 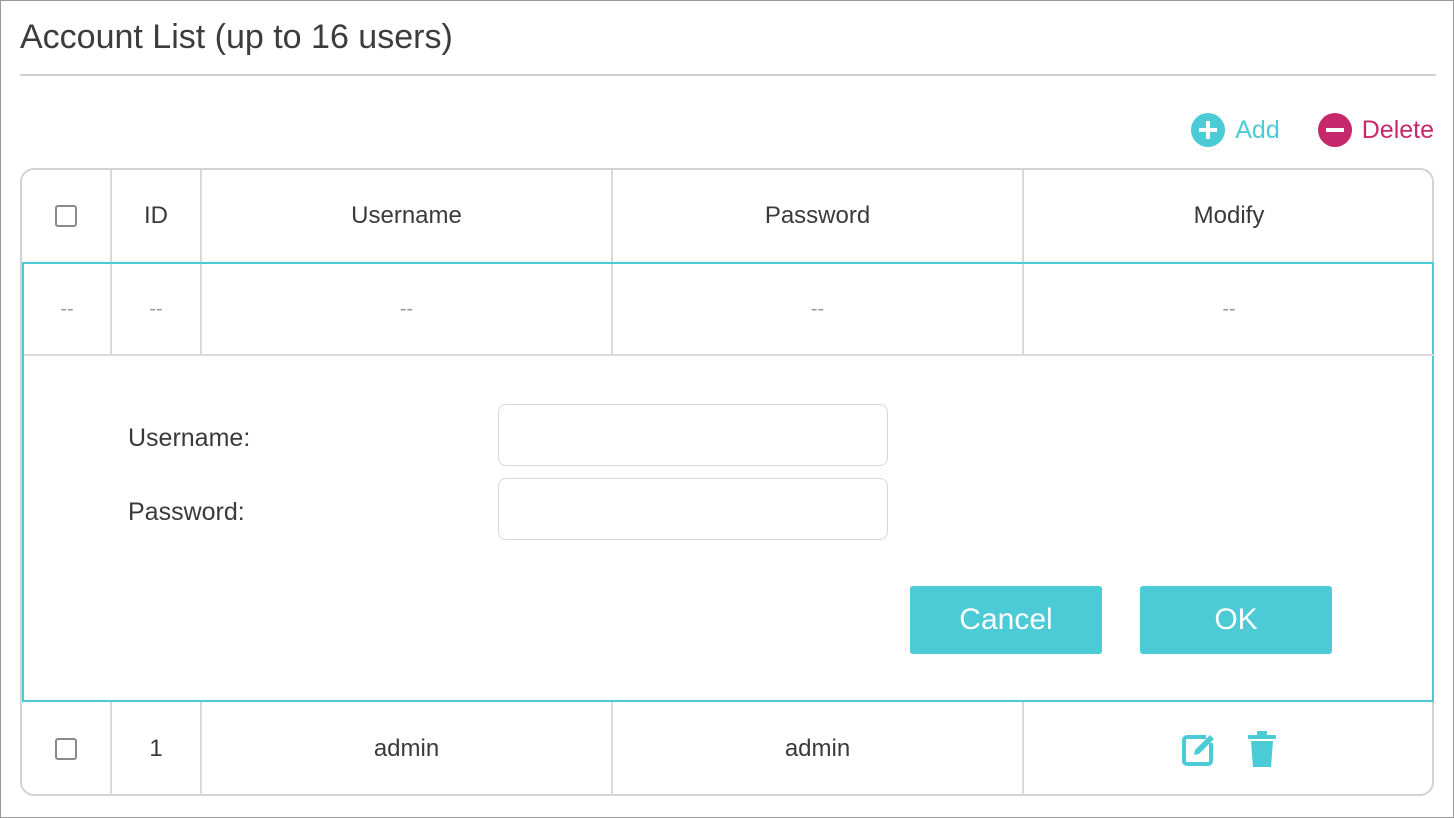 What do you see at coordinates (186, 512) in the screenshot?
I see `password-label: Password:` at bounding box center [186, 512].